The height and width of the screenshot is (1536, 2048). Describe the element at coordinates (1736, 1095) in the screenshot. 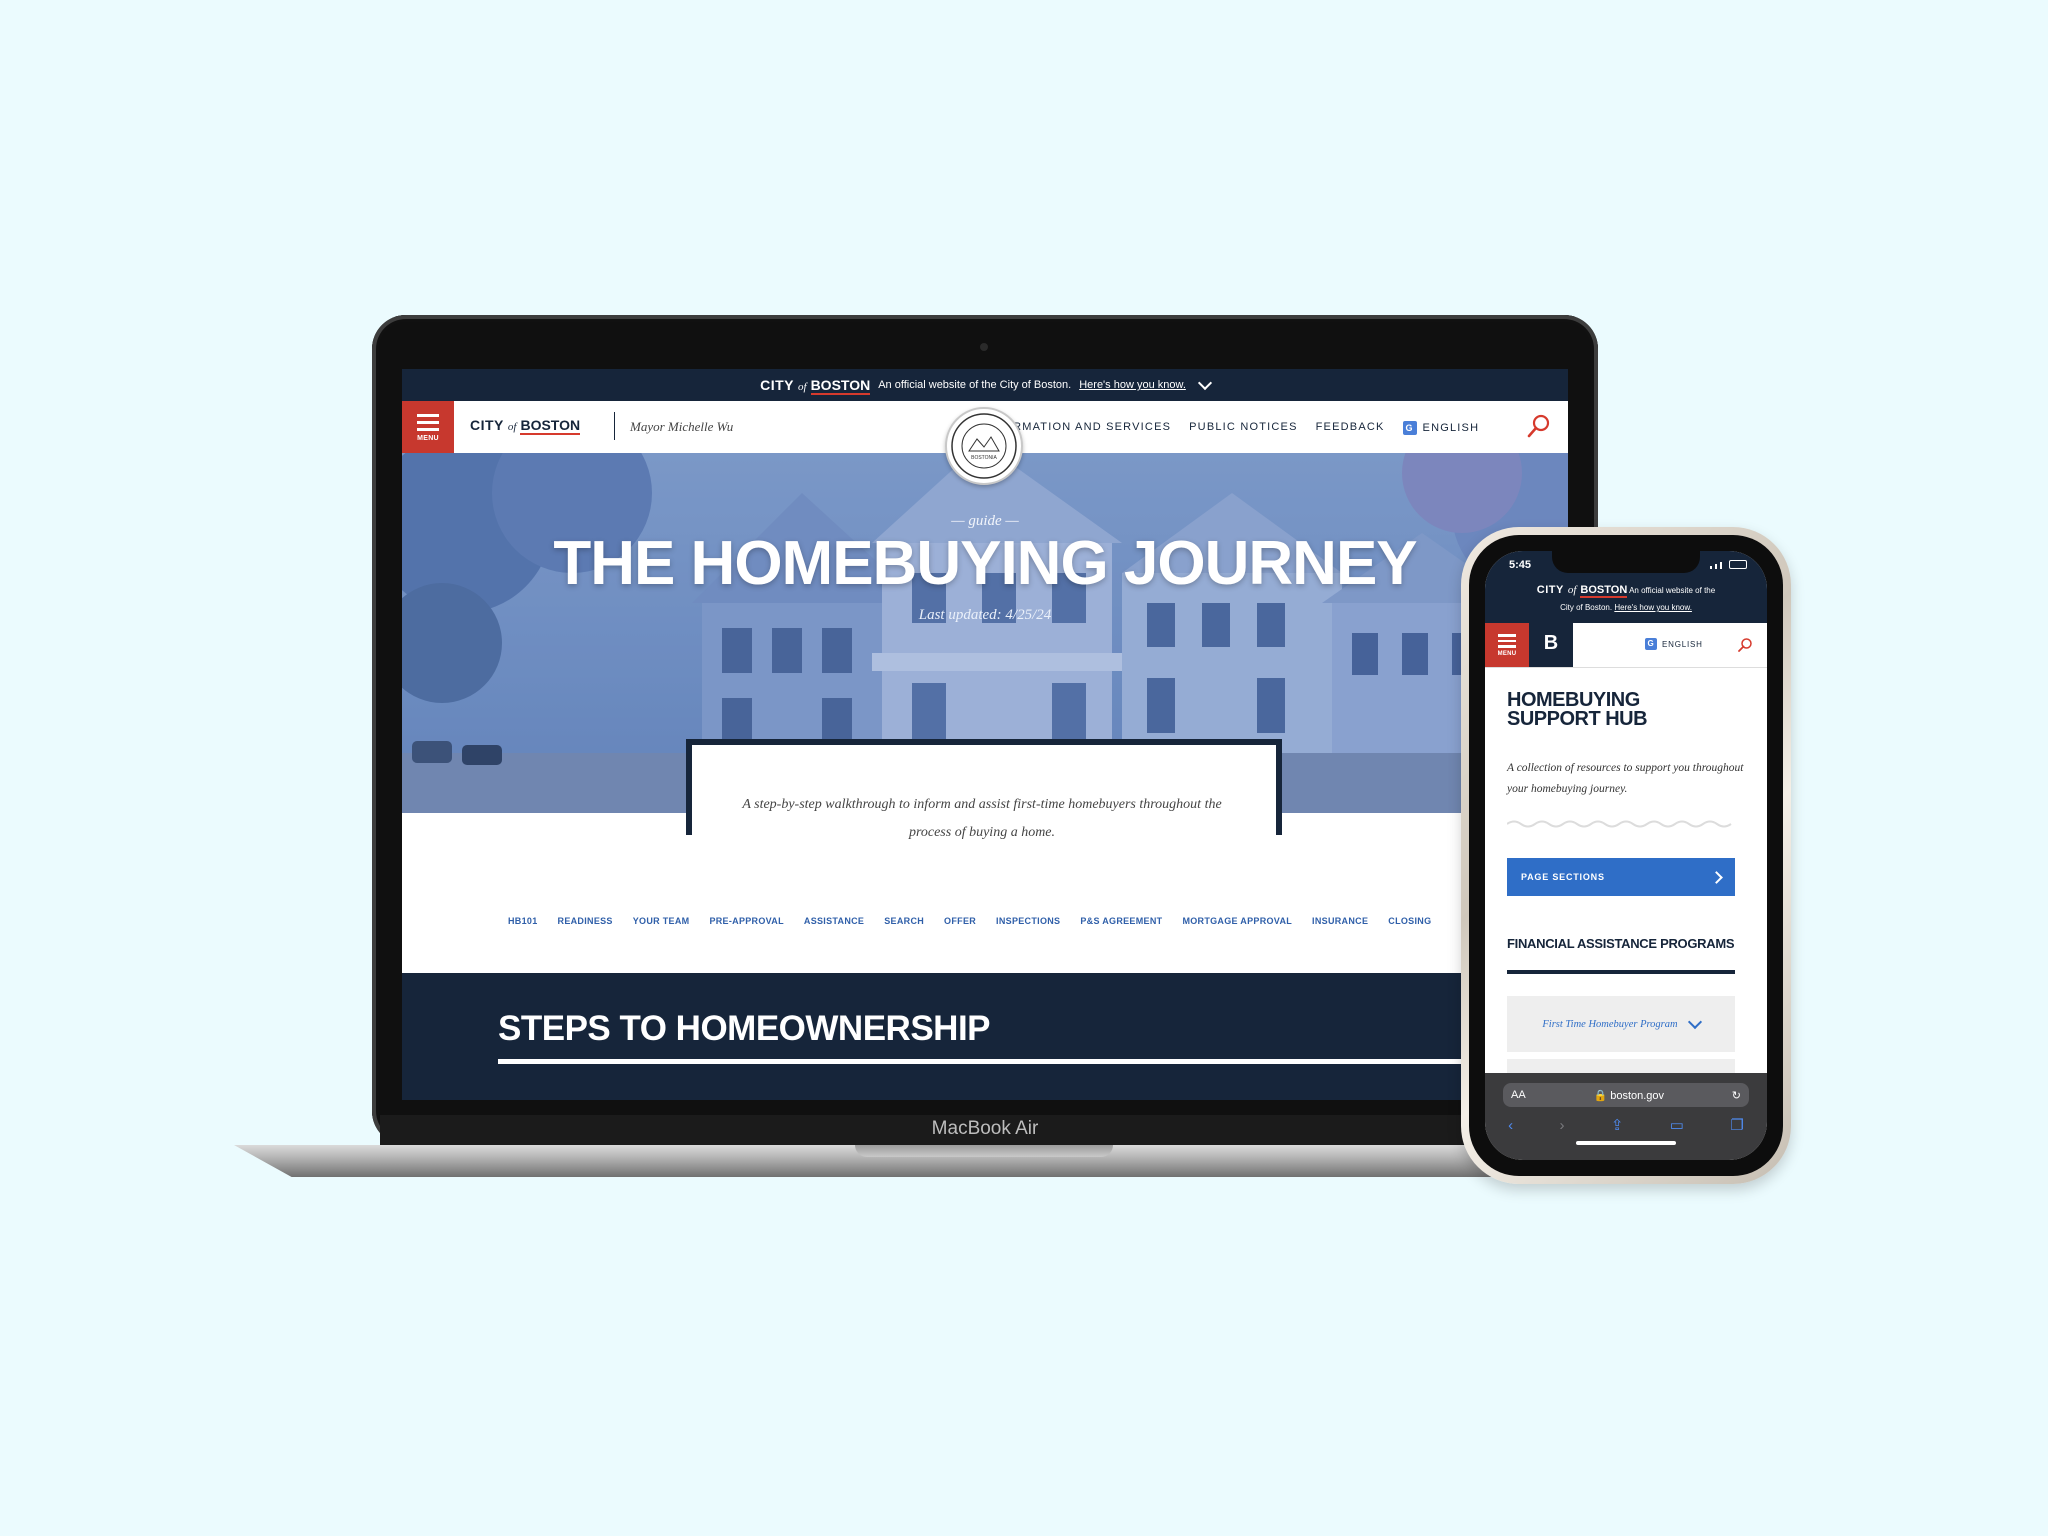

I see `reload-icon: ↻` at that location.